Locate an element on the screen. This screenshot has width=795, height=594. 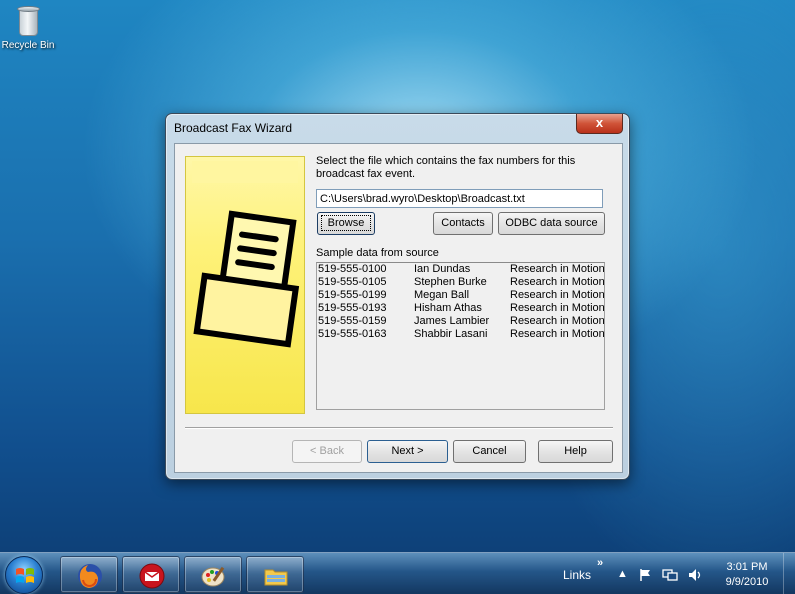
name-cell: Ian Dundas is located at coordinates (442, 269).